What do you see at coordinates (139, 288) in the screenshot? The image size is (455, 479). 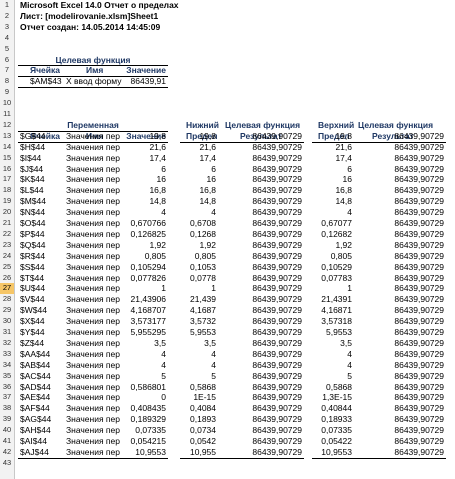 I see `var-value: 1` at bounding box center [139, 288].